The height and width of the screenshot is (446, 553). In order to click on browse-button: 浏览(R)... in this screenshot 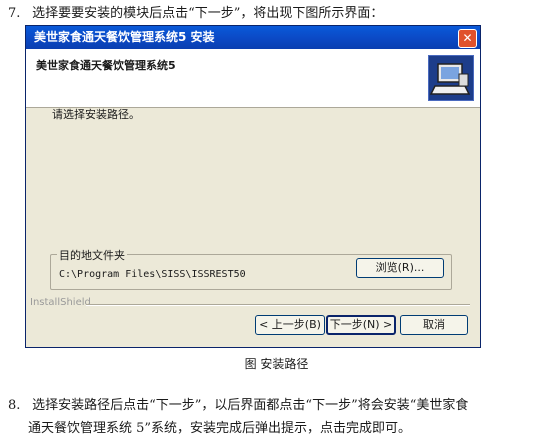, I will do `click(400, 268)`.